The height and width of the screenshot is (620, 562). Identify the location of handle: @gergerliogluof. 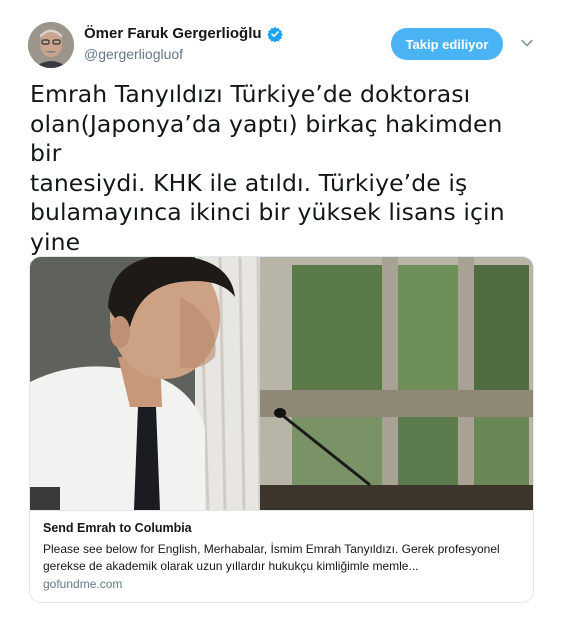
(133, 54).